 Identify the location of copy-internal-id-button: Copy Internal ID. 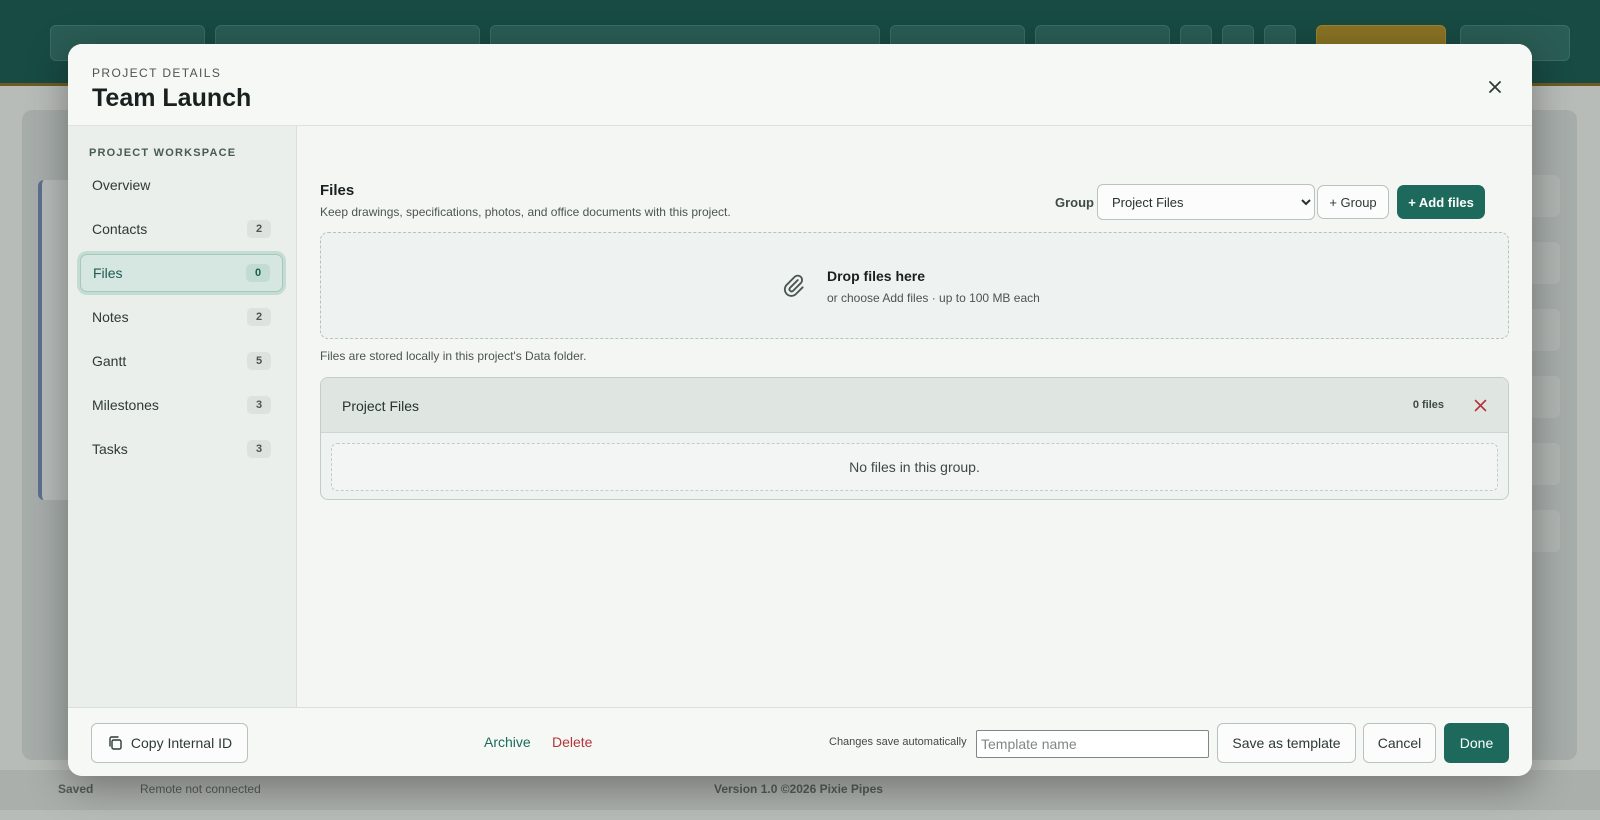
(169, 743).